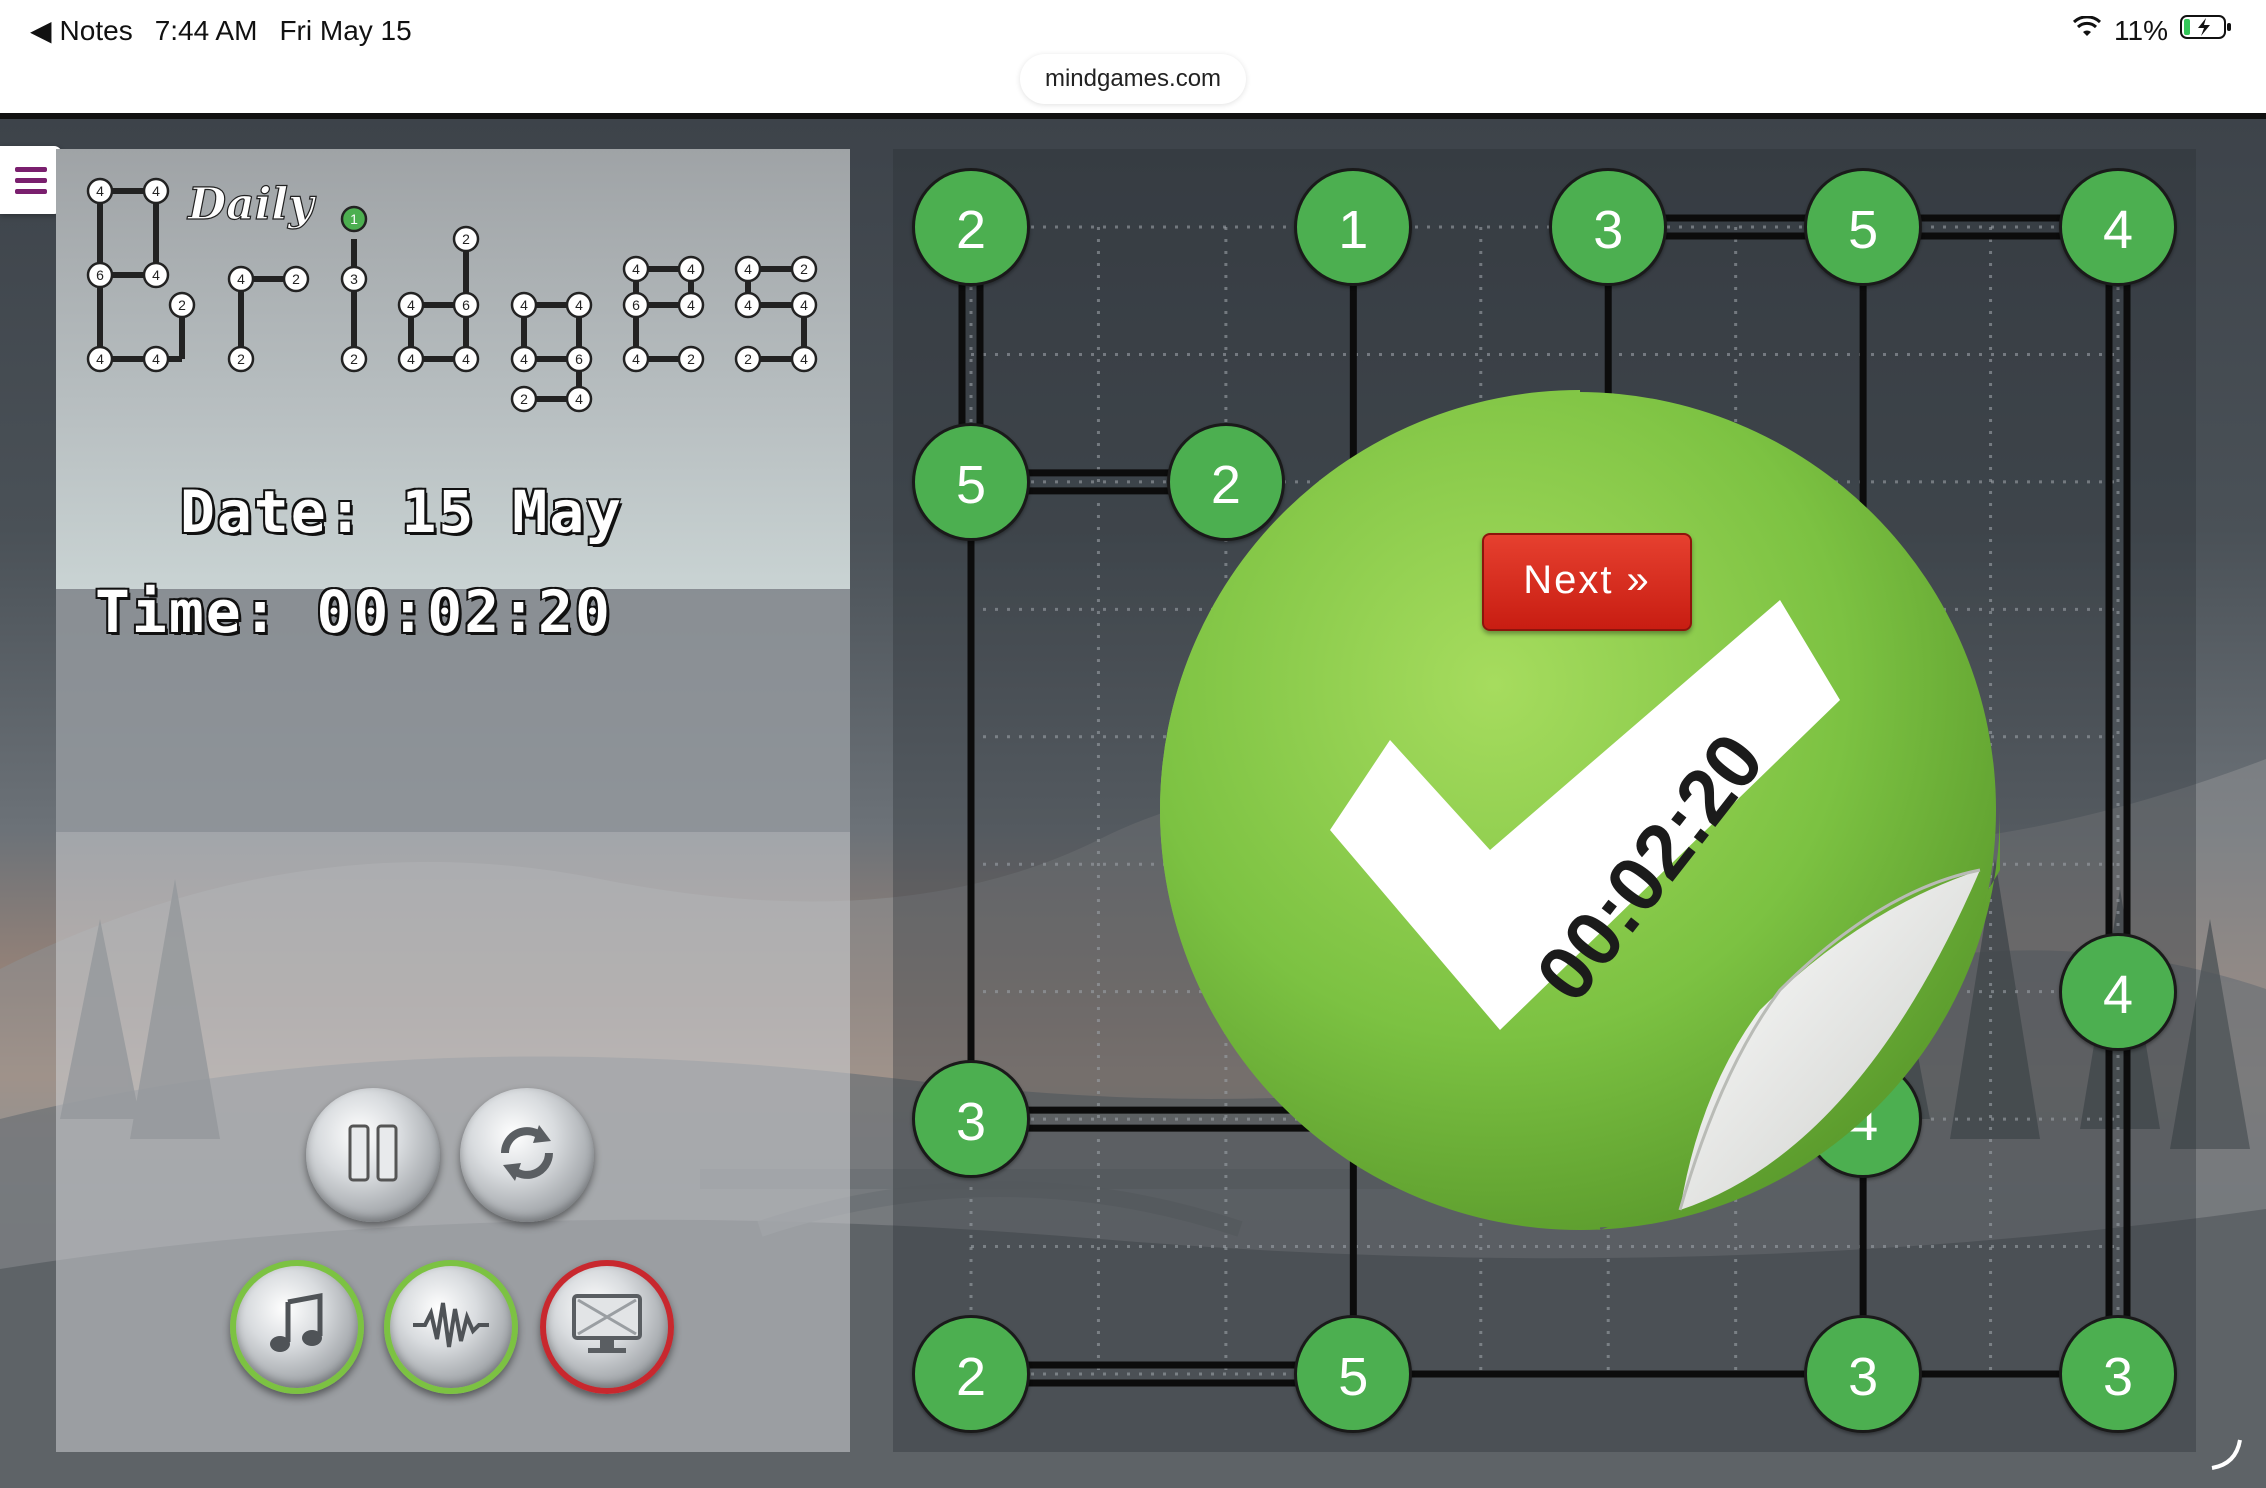 The image size is (2266, 1488). I want to click on back-to-notes-link: ◀ Notes, so click(81, 30).